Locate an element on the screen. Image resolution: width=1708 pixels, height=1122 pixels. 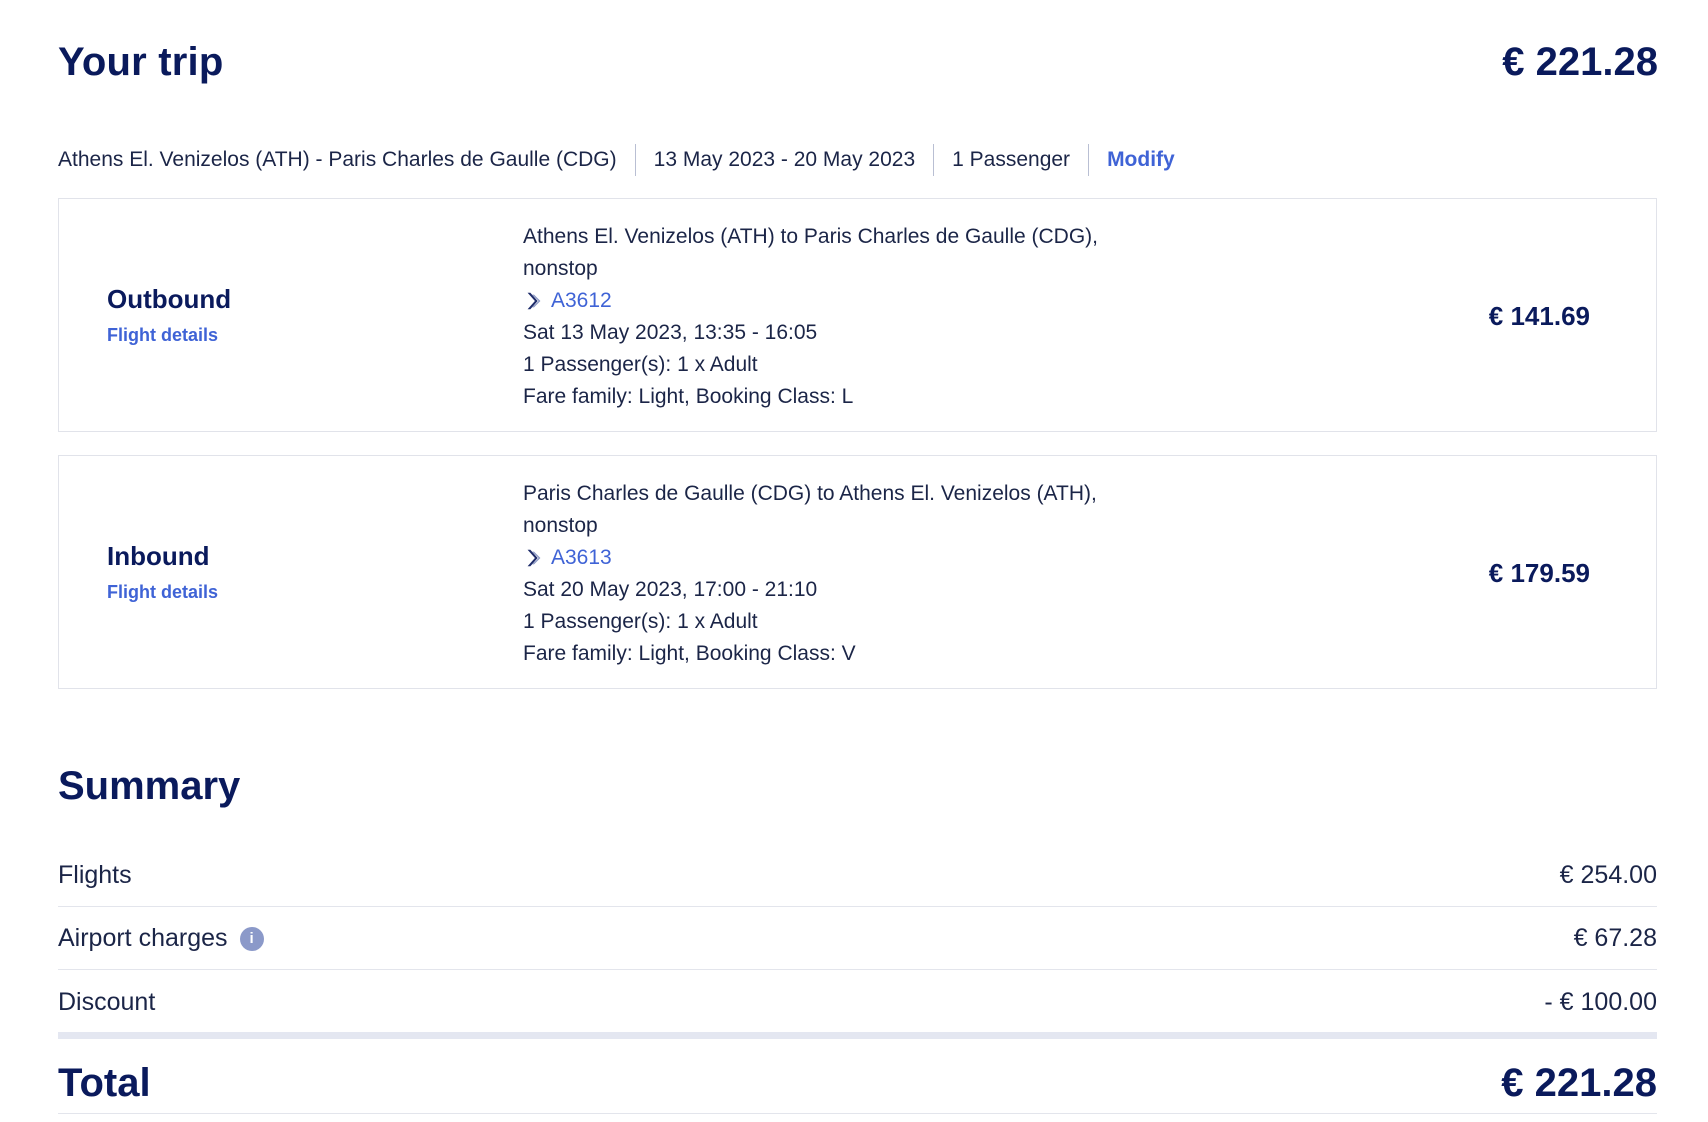
flight-number: A3613 is located at coordinates (581, 557).